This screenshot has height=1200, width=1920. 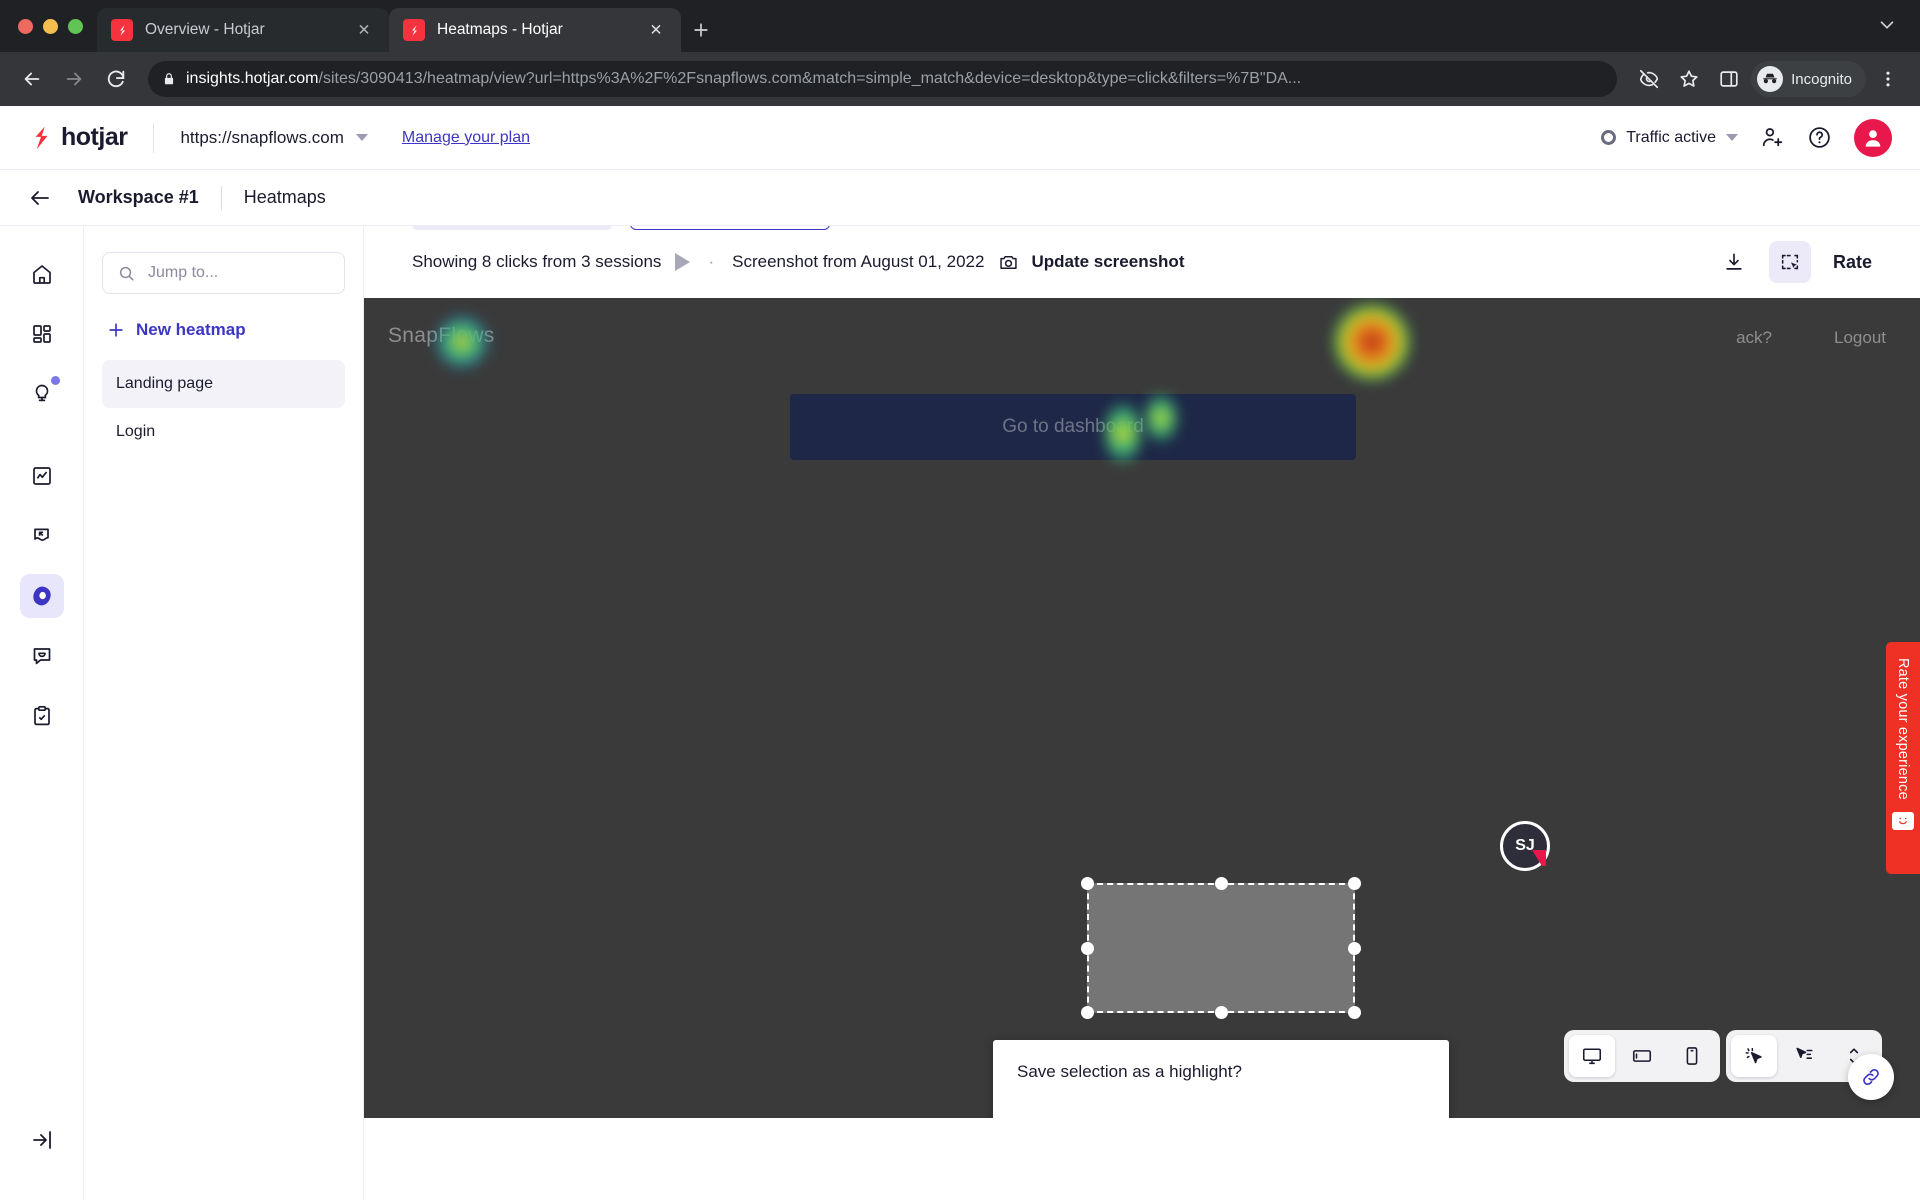 I want to click on sidebar-item-insights, so click(x=42, y=394).